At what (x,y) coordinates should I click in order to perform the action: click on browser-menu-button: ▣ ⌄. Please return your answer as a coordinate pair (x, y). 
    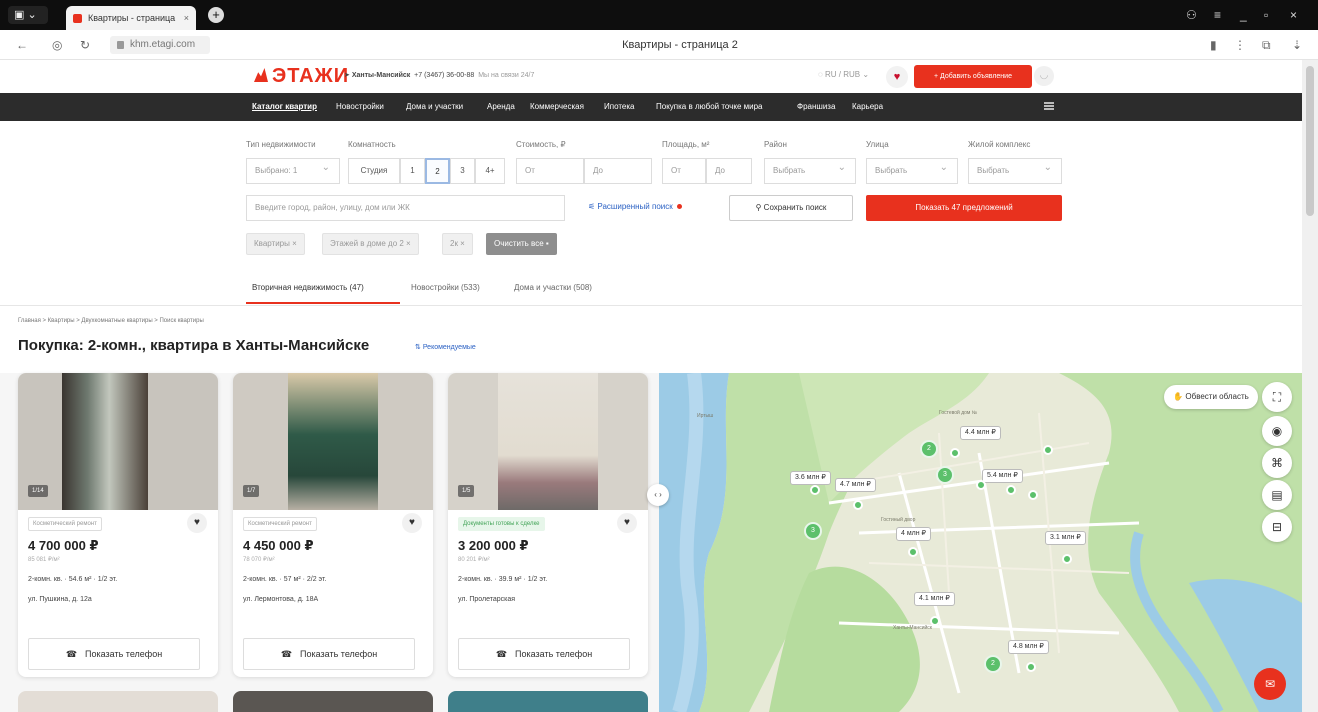
    Looking at the image, I should click on (28, 15).